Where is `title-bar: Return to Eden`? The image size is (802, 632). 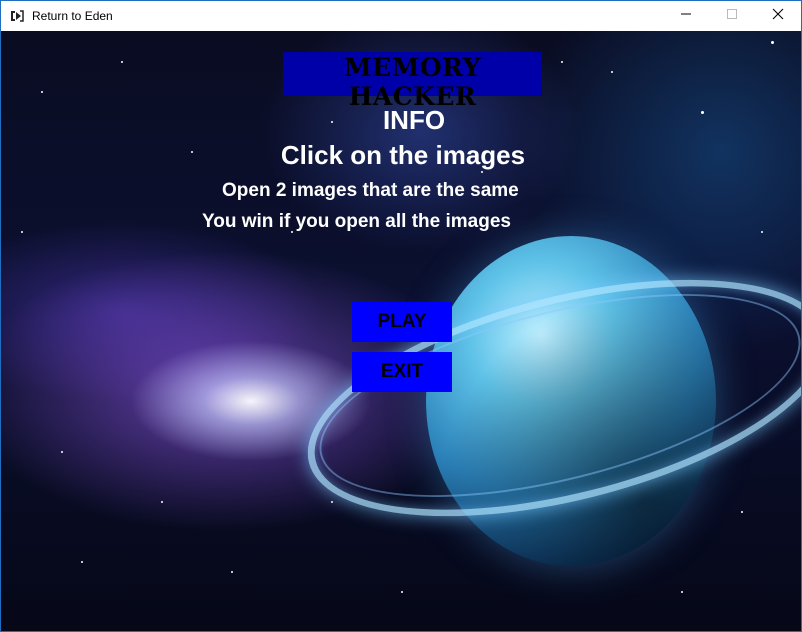
title-bar: Return to Eden is located at coordinates (401, 16).